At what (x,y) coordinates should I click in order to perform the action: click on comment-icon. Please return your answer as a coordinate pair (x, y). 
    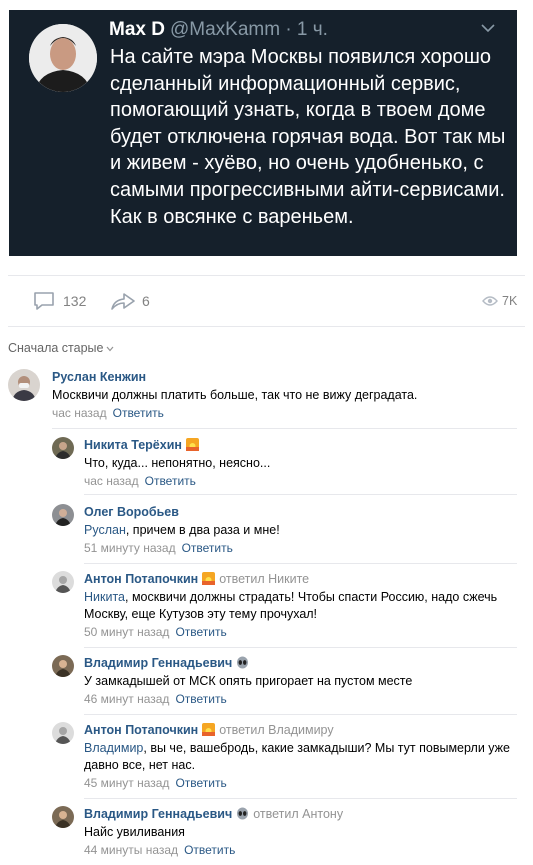
    Looking at the image, I should click on (44, 301).